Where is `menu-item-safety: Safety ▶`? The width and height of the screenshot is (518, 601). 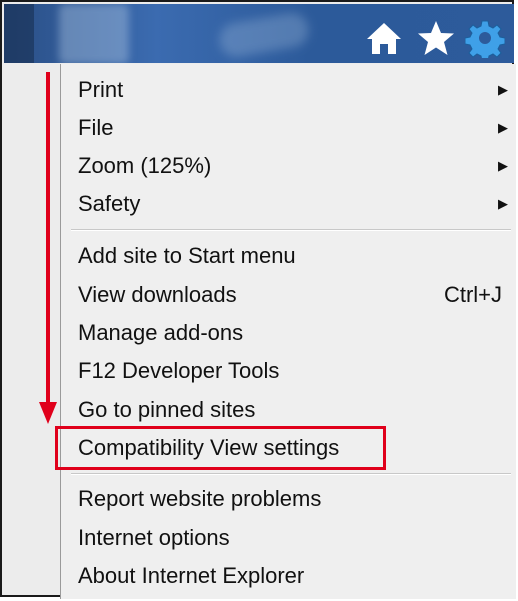
menu-item-safety: Safety ▶ is located at coordinates (293, 204).